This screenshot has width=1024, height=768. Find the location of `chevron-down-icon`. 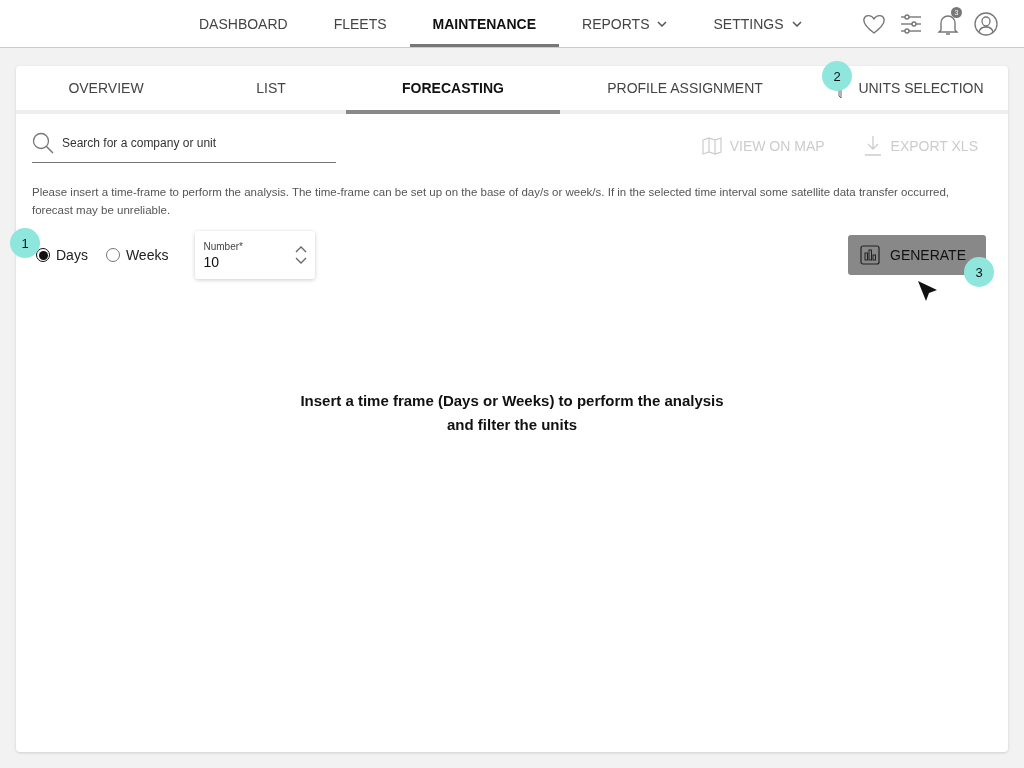

chevron-down-icon is located at coordinates (301, 260).